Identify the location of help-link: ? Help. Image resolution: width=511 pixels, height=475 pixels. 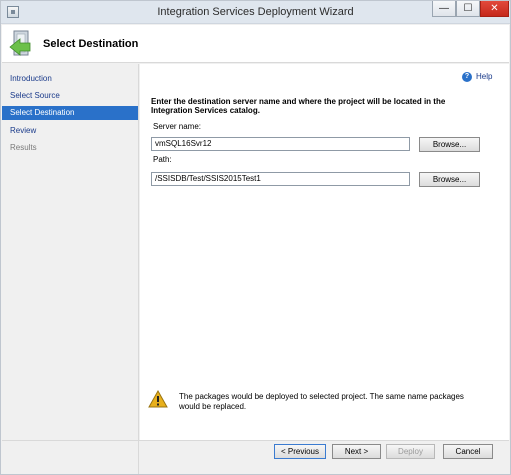
(477, 77).